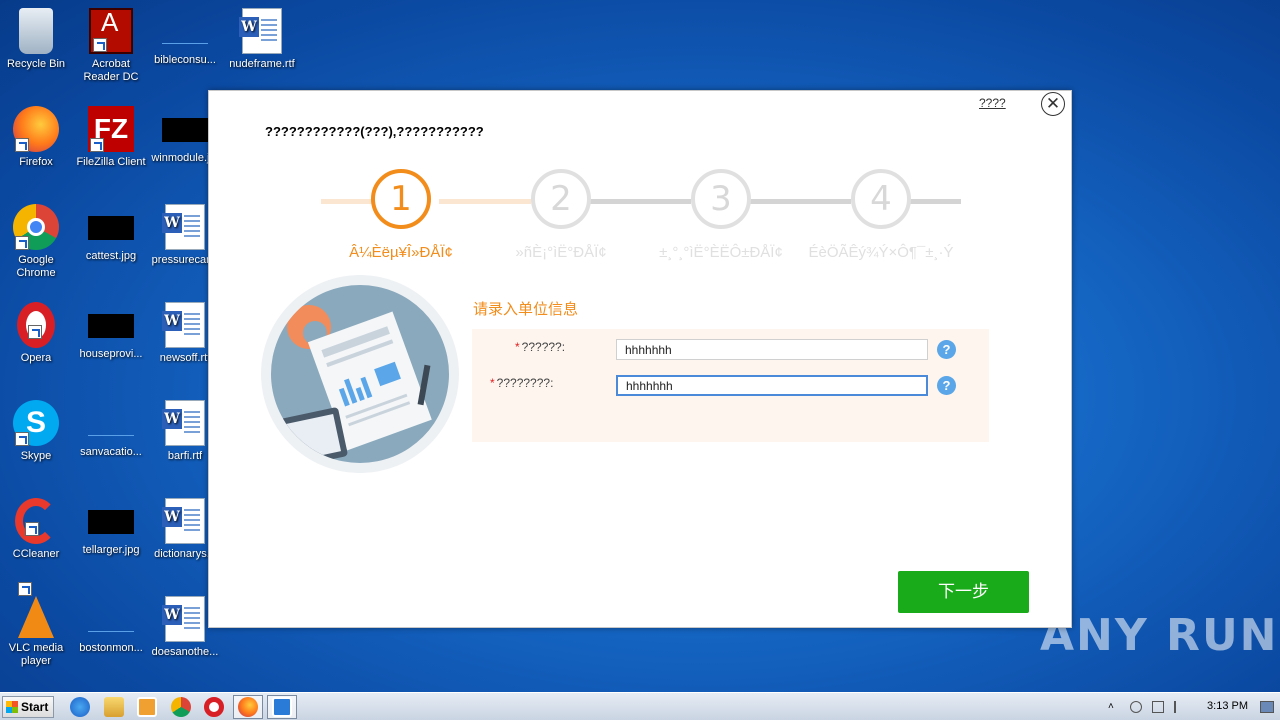  Describe the element at coordinates (1180, 707) in the screenshot. I see `flag-icon` at that location.